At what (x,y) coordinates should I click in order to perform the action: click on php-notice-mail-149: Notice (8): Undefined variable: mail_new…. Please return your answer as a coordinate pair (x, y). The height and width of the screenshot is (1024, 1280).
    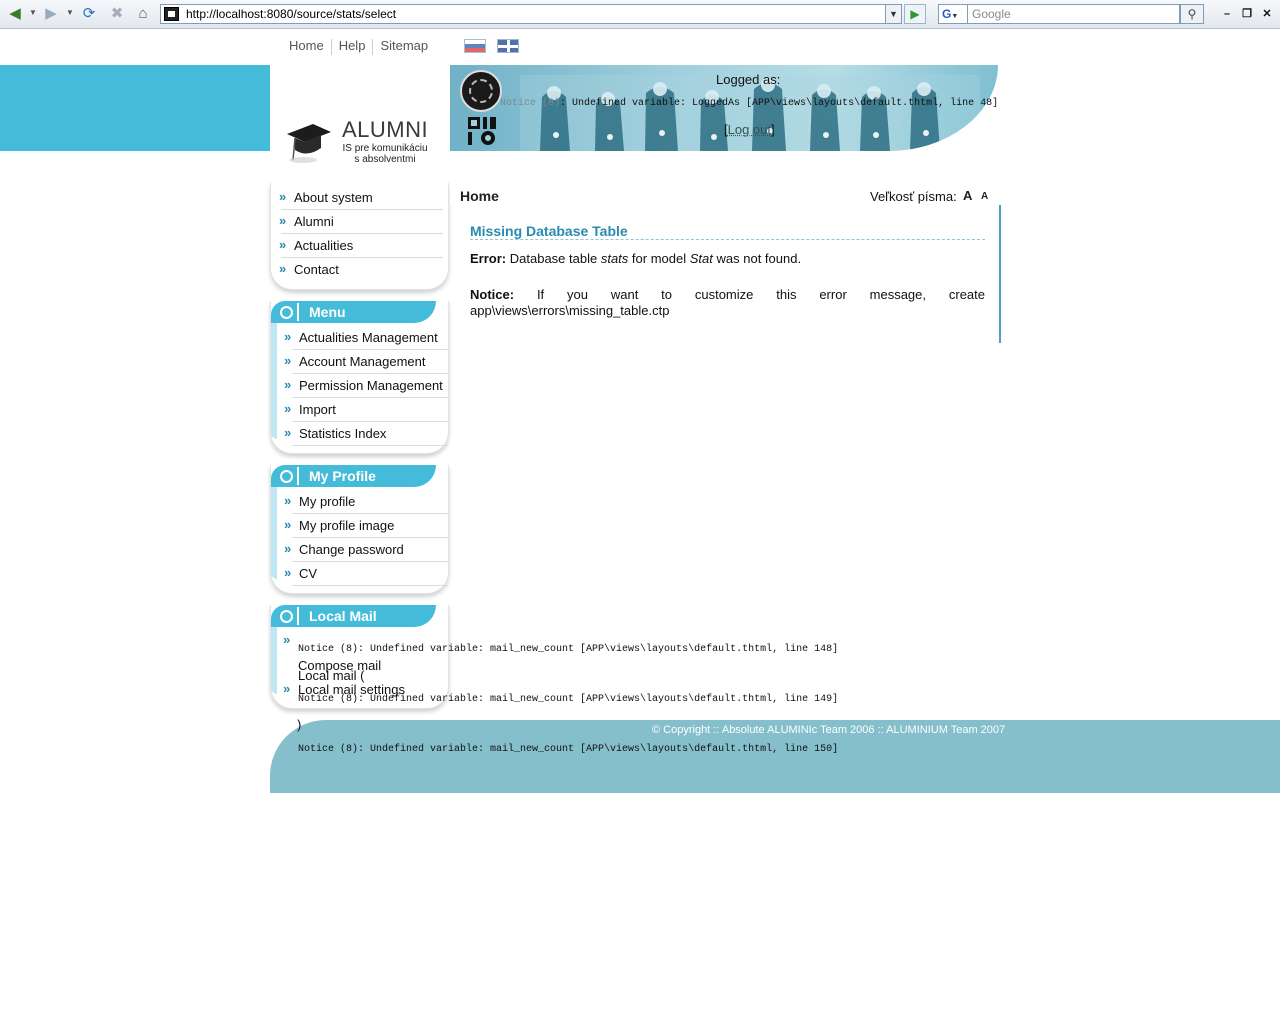
    Looking at the image, I should click on (568, 699).